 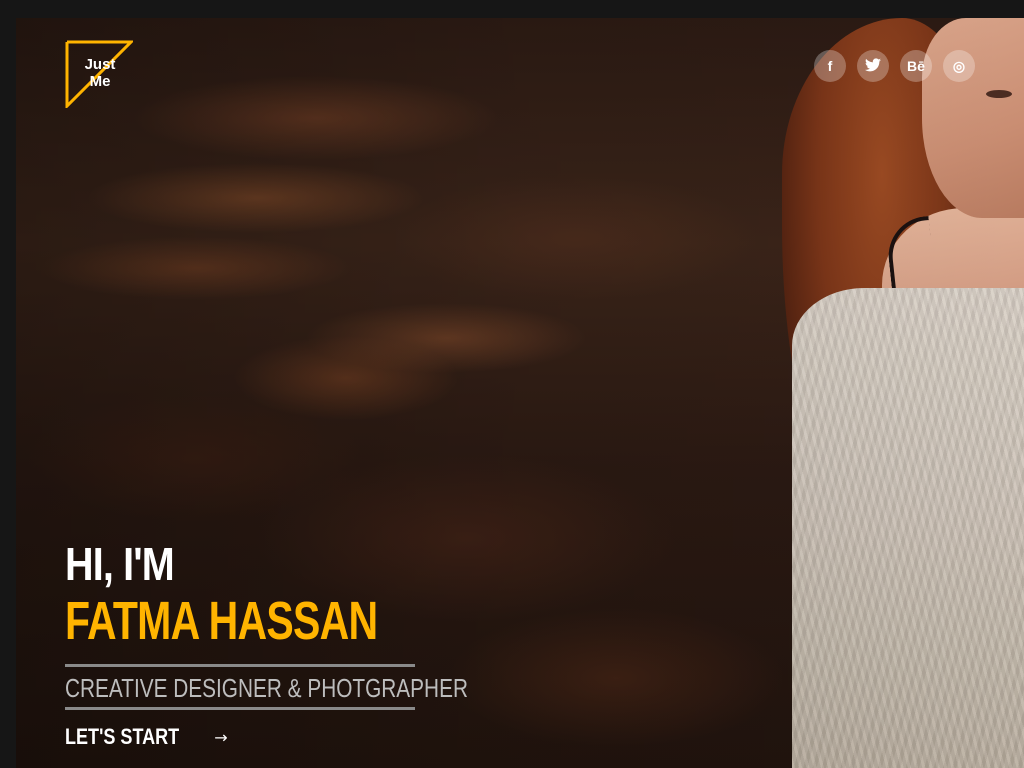 What do you see at coordinates (894, 66) in the screenshot?
I see `social-links: f Bē ◎` at bounding box center [894, 66].